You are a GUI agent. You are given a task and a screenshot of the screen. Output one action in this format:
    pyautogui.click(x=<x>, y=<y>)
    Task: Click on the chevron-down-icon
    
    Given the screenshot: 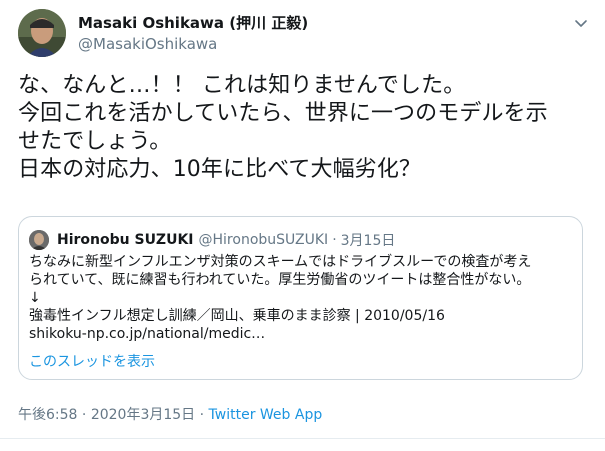 What is the action you would take?
    pyautogui.click(x=581, y=23)
    